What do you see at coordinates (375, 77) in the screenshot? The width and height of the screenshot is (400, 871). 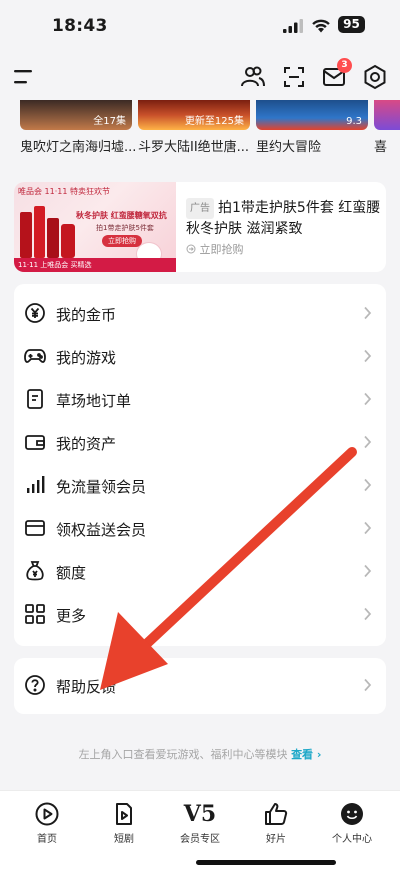 I see `settings-icon` at bounding box center [375, 77].